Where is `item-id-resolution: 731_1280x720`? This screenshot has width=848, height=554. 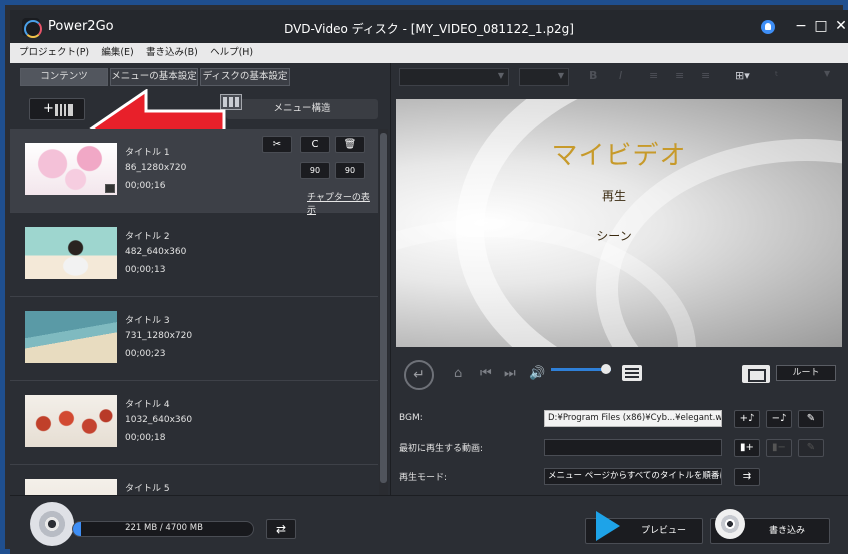 item-id-resolution: 731_1280x720 is located at coordinates (159, 336).